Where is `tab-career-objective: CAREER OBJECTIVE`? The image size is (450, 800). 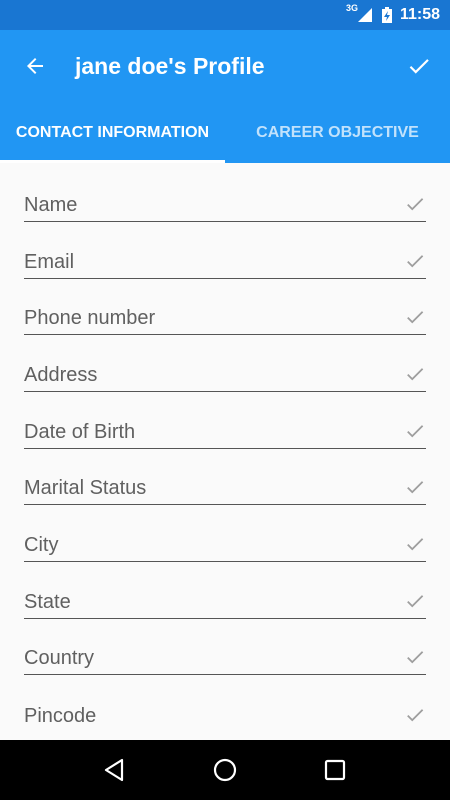 tab-career-objective: CAREER OBJECTIVE is located at coordinates (337, 132).